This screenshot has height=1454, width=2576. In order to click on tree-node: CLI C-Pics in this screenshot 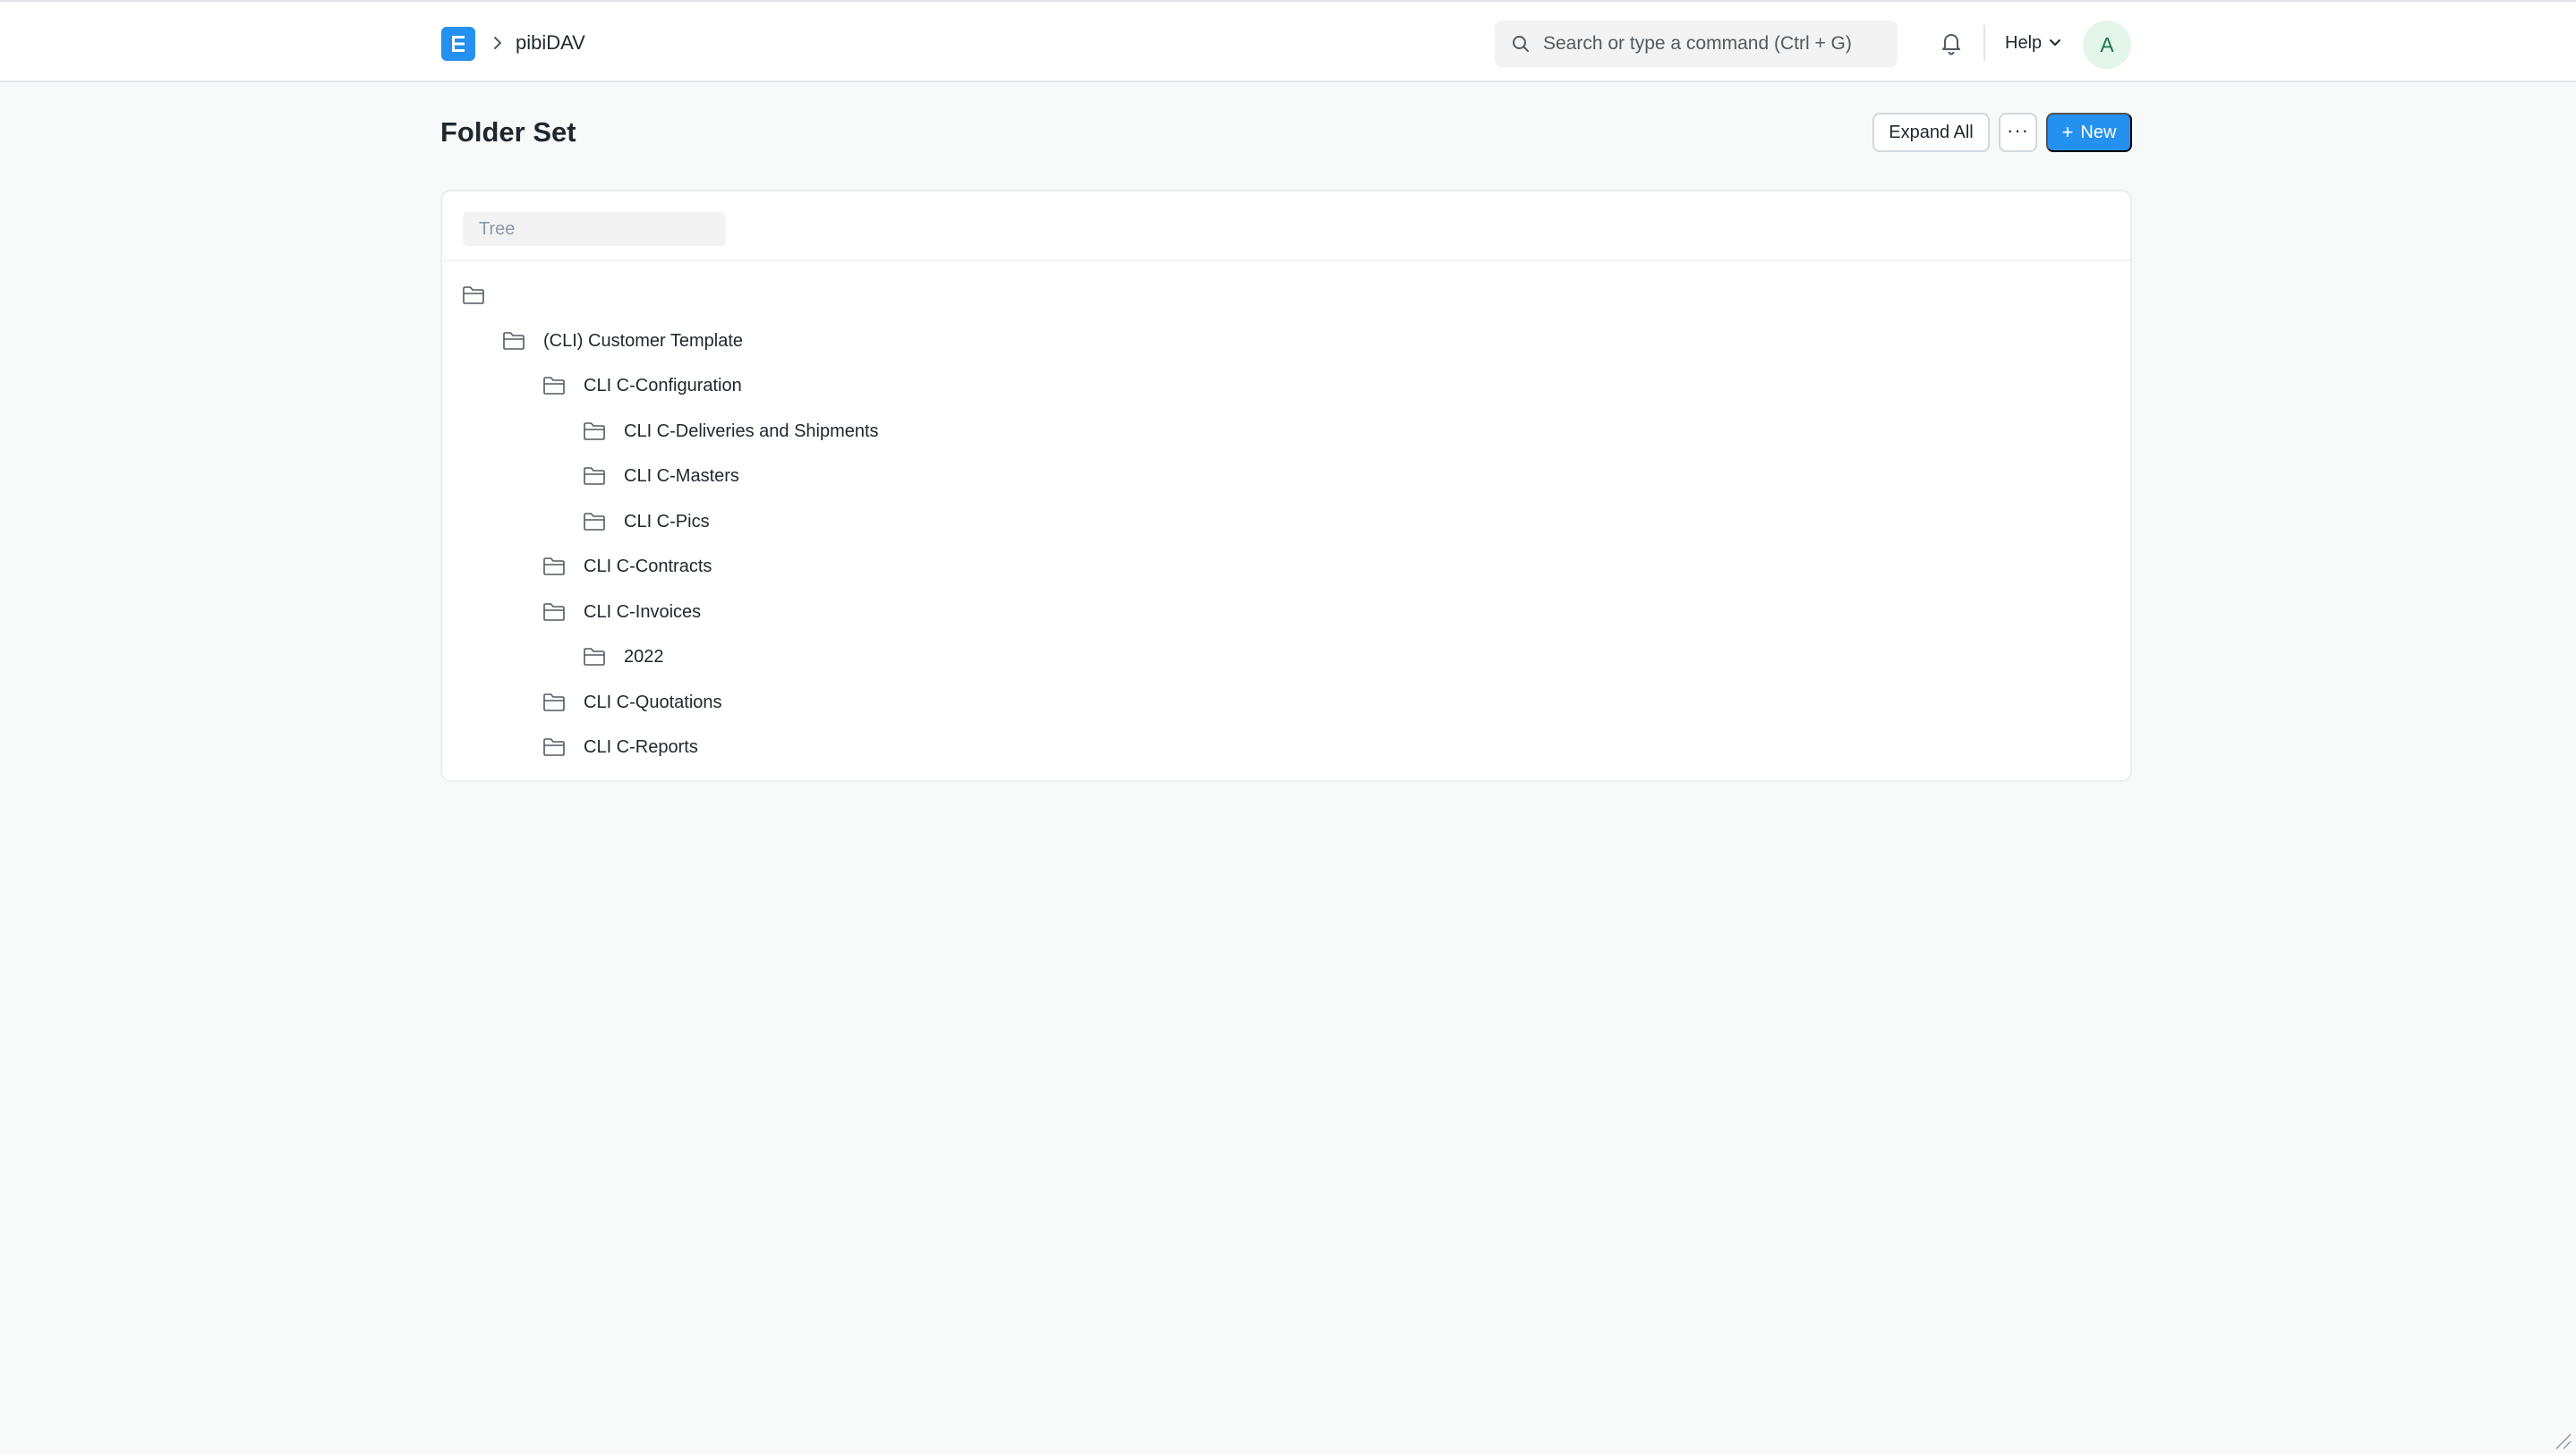, I will do `click(646, 522)`.